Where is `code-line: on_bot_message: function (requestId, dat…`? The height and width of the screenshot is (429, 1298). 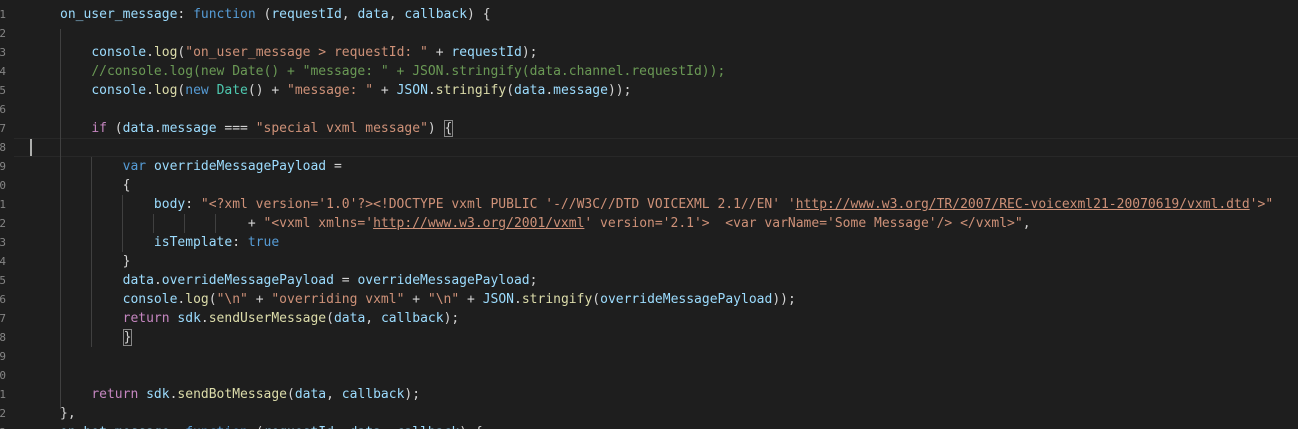 code-line: on_bot_message: function (requestId, dat… is located at coordinates (271, 426).